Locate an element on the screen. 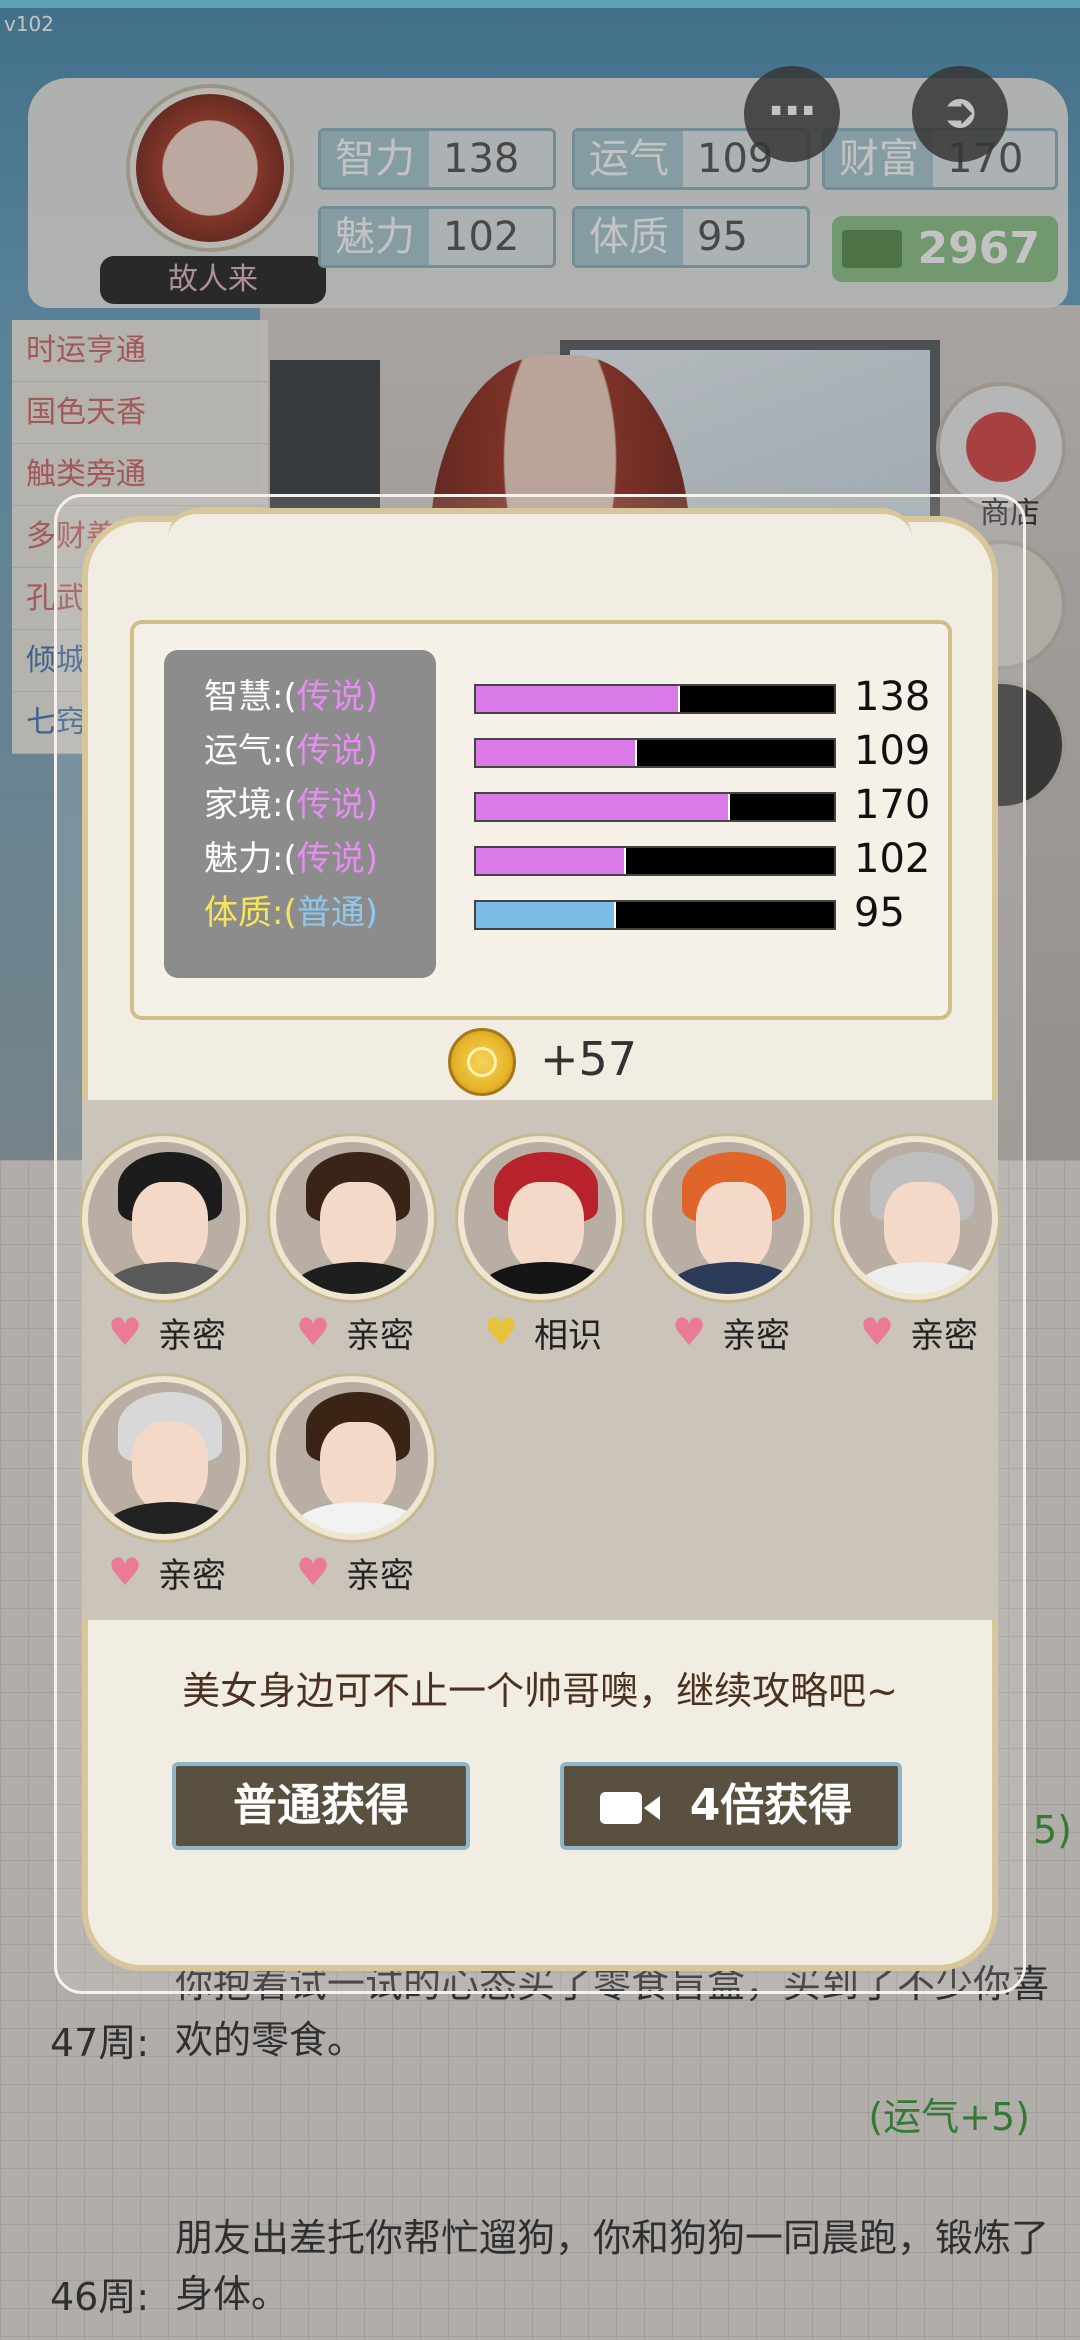 The width and height of the screenshot is (1080, 2340). stat-row-label: 运气:(传说) is located at coordinates (291, 751).